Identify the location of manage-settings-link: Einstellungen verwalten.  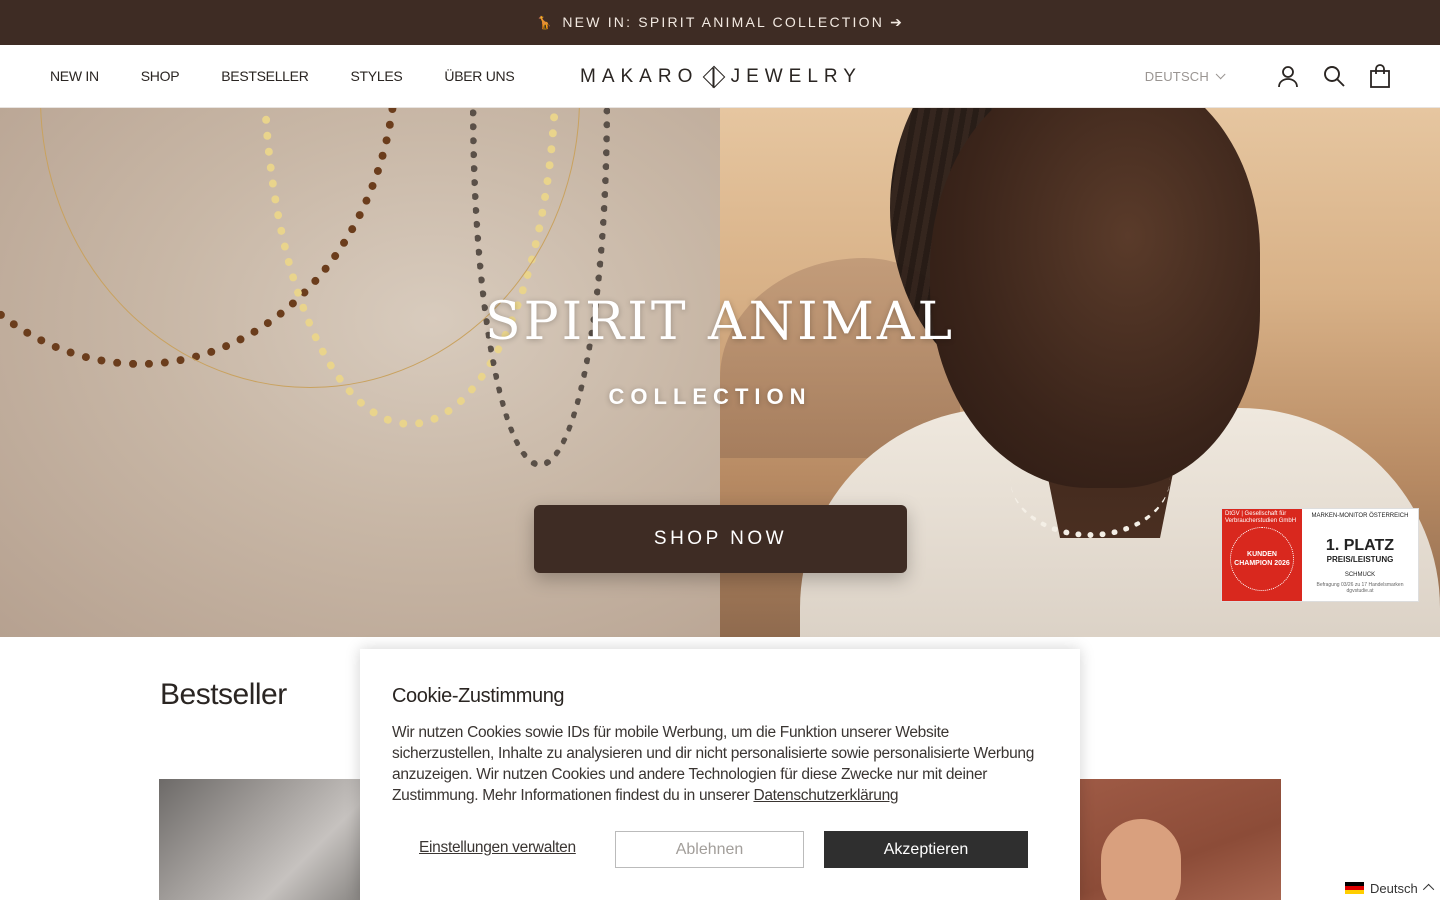
(497, 848).